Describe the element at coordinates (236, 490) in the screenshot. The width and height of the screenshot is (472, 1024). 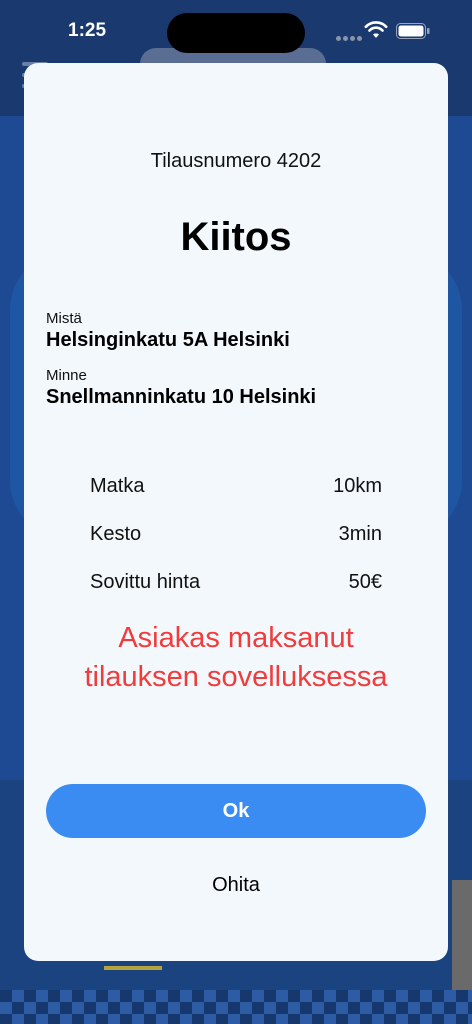
I see `detail-row-distance: Matka 10km` at that location.